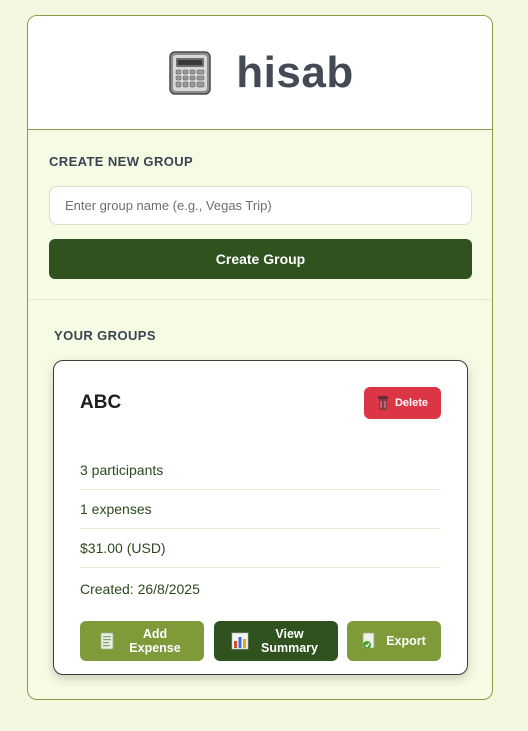  I want to click on group-total: $31.00 (USD), so click(260, 548).